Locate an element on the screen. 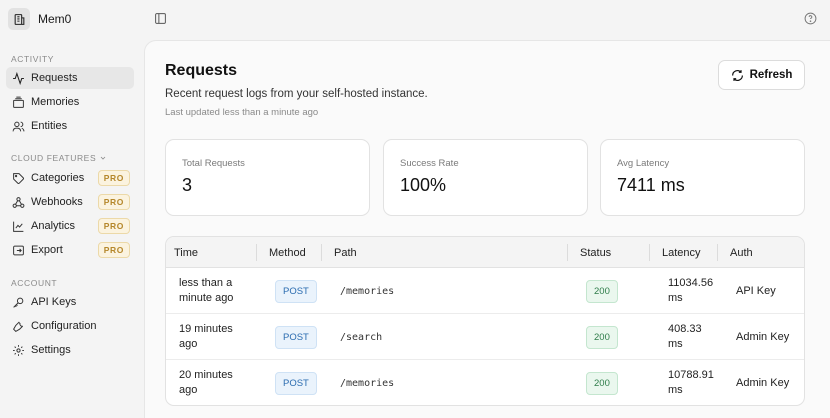 The width and height of the screenshot is (830, 418). cell-latency: 10788.91 ms is located at coordinates (691, 382).